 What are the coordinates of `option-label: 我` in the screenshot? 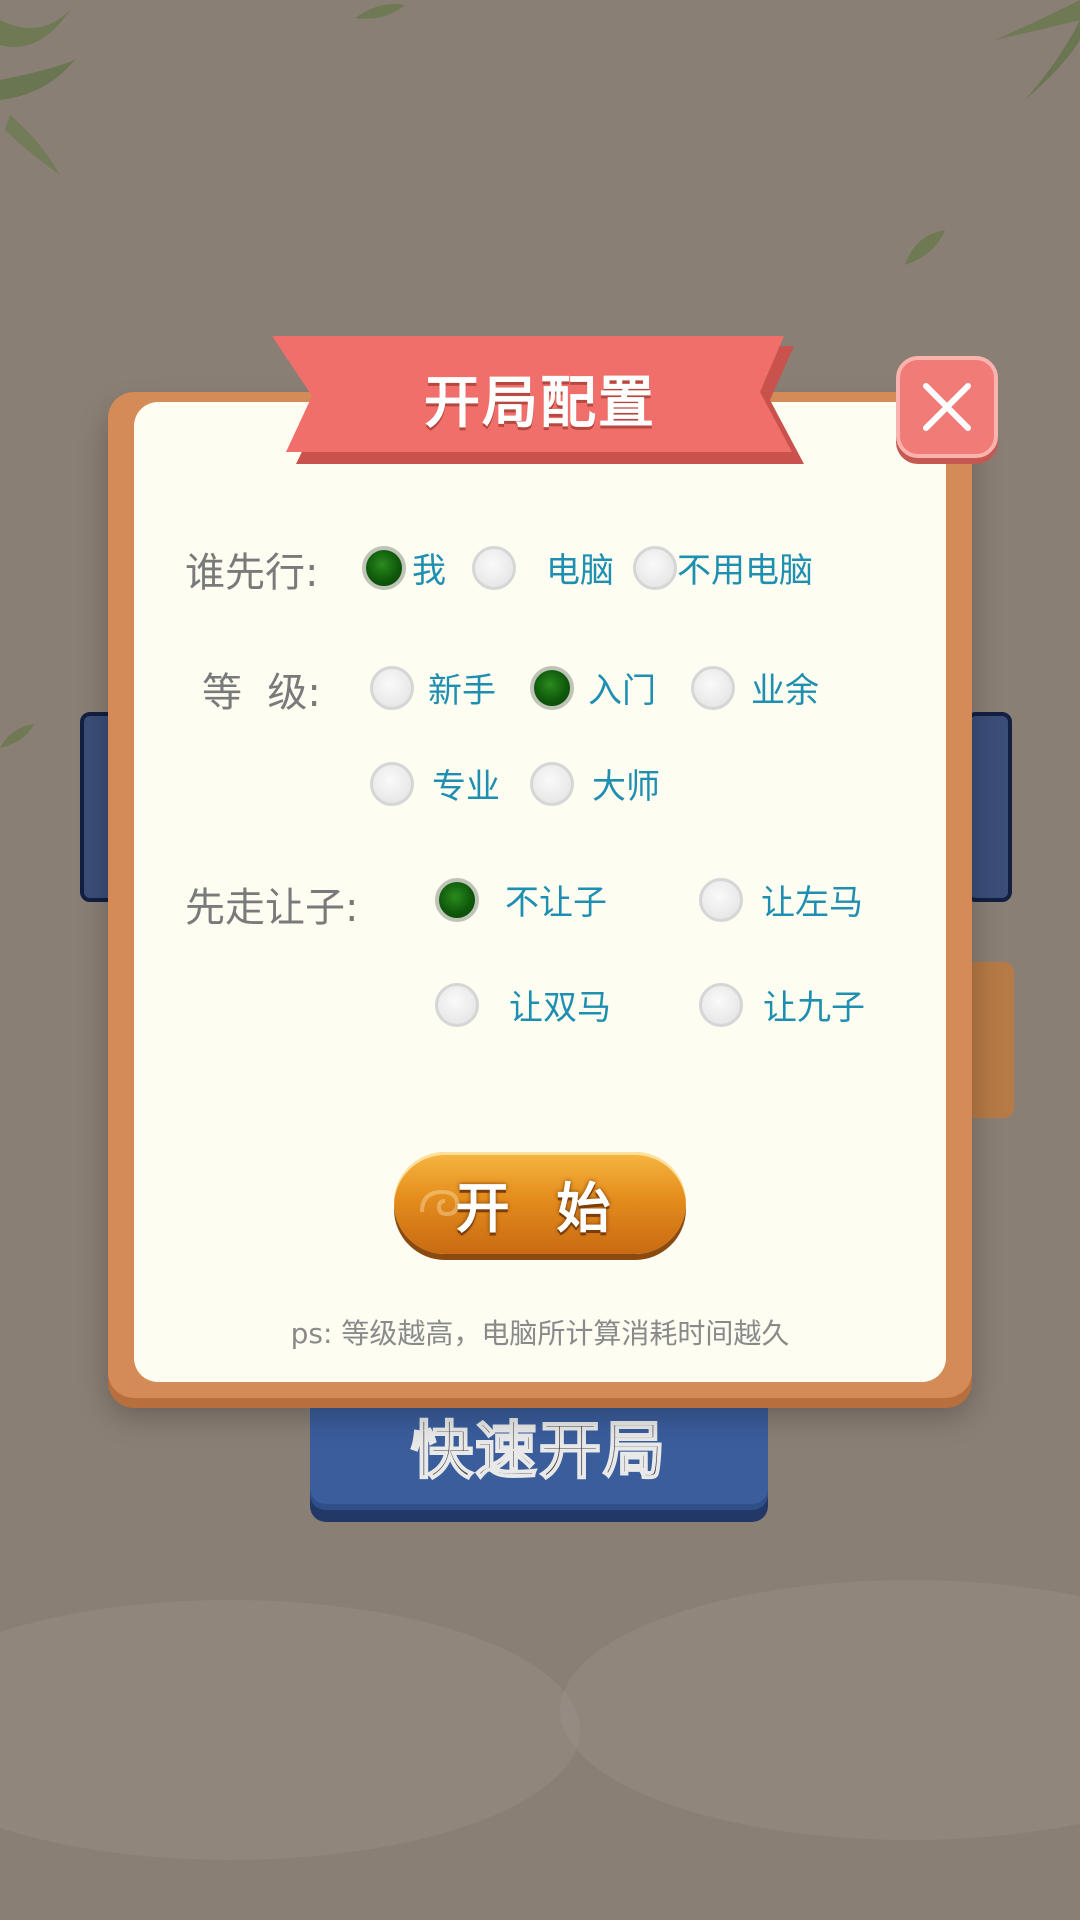 It's located at (429, 571).